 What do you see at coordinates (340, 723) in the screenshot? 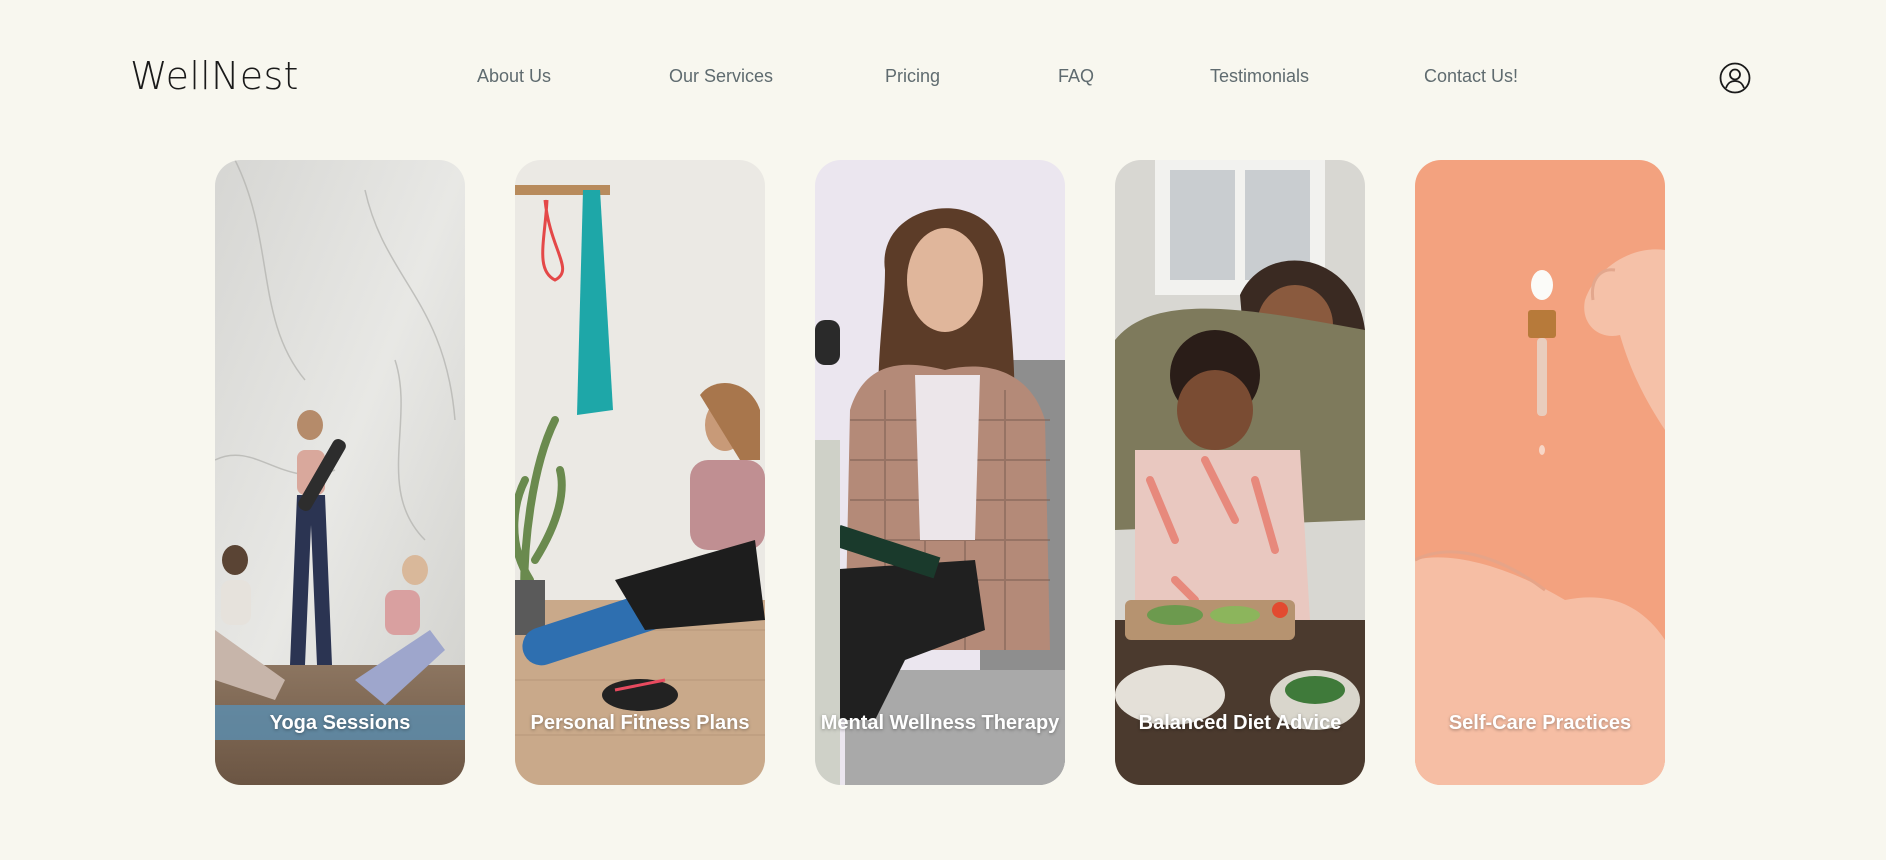
I see `service-card-title: Yoga Sessions` at bounding box center [340, 723].